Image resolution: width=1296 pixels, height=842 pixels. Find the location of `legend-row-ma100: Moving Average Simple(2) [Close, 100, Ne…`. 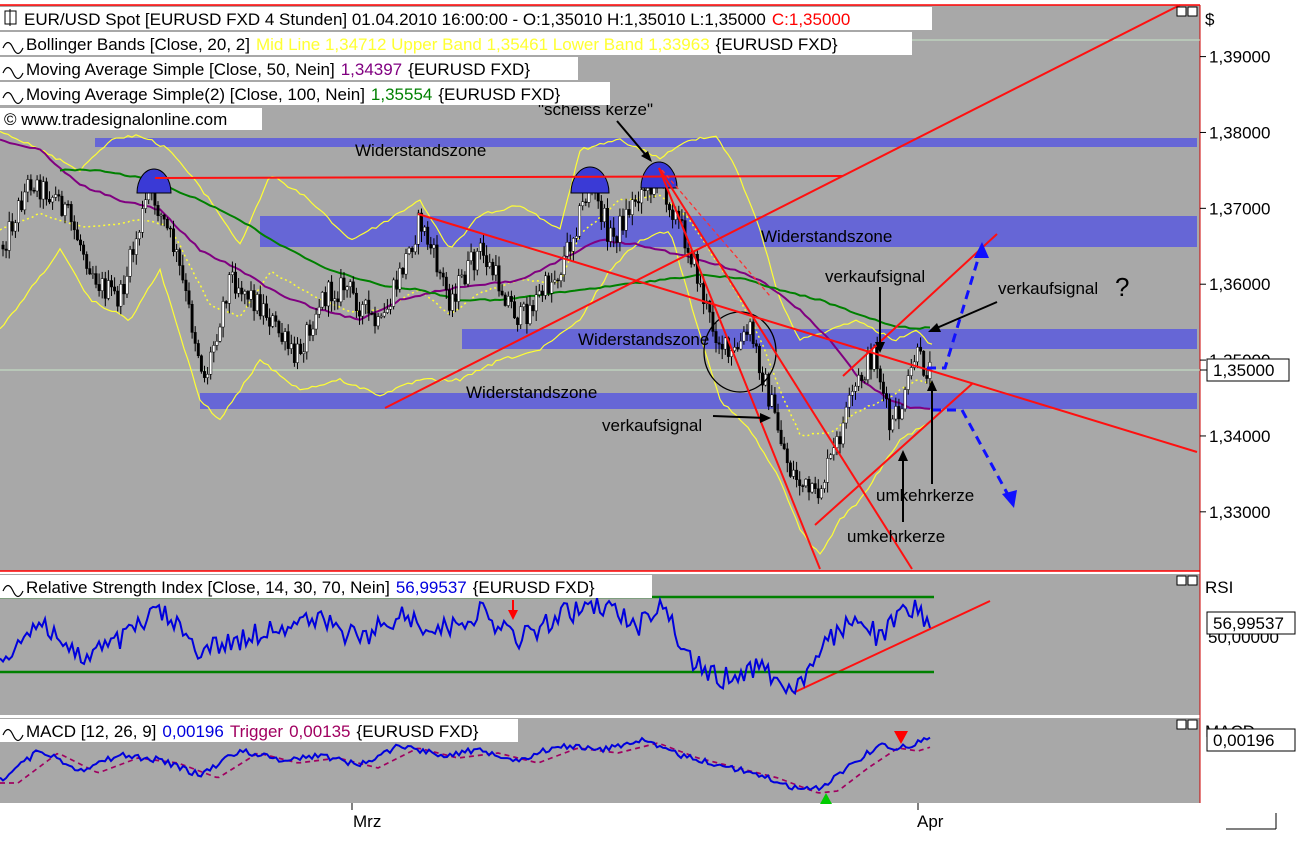

legend-row-ma100: Moving Average Simple(2) [Close, 100, Ne… is located at coordinates (293, 94).